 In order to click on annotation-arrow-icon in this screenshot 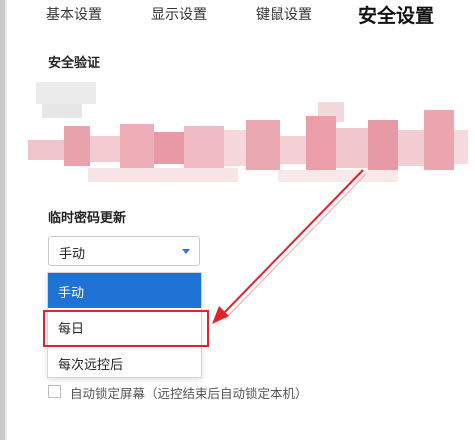, I will do `click(289, 246)`.